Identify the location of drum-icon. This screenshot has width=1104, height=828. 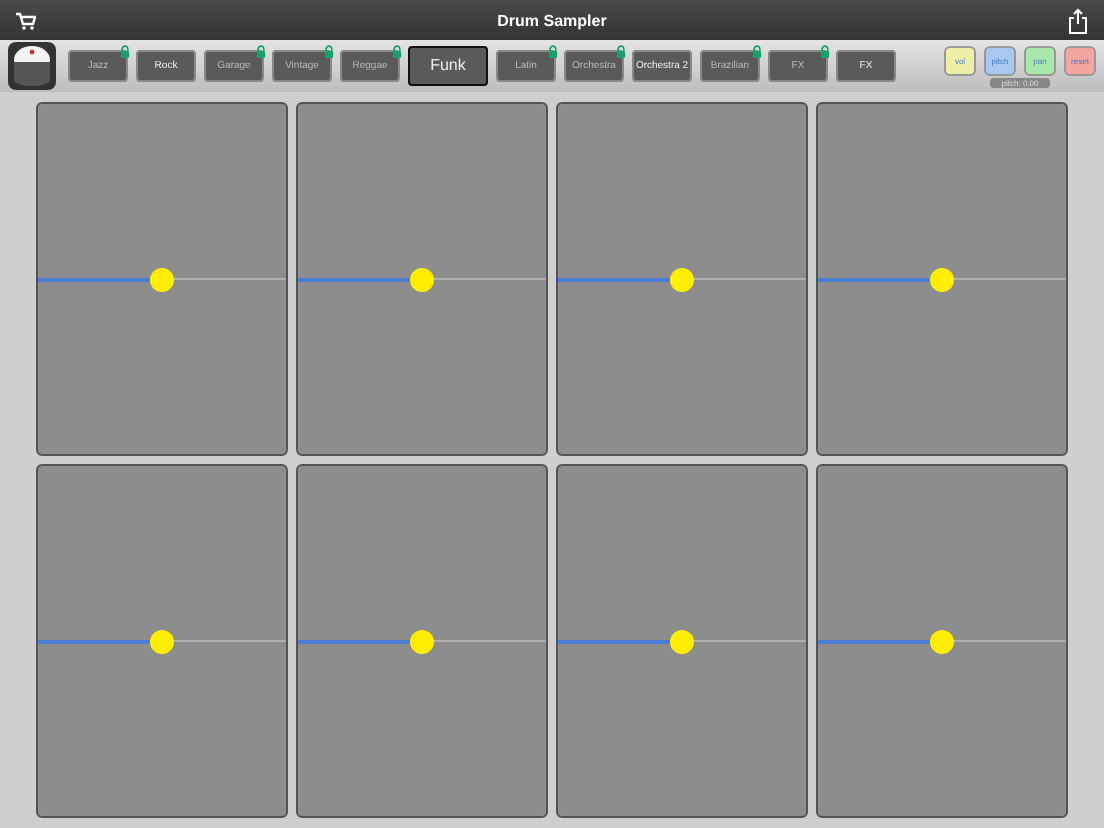
(32, 66).